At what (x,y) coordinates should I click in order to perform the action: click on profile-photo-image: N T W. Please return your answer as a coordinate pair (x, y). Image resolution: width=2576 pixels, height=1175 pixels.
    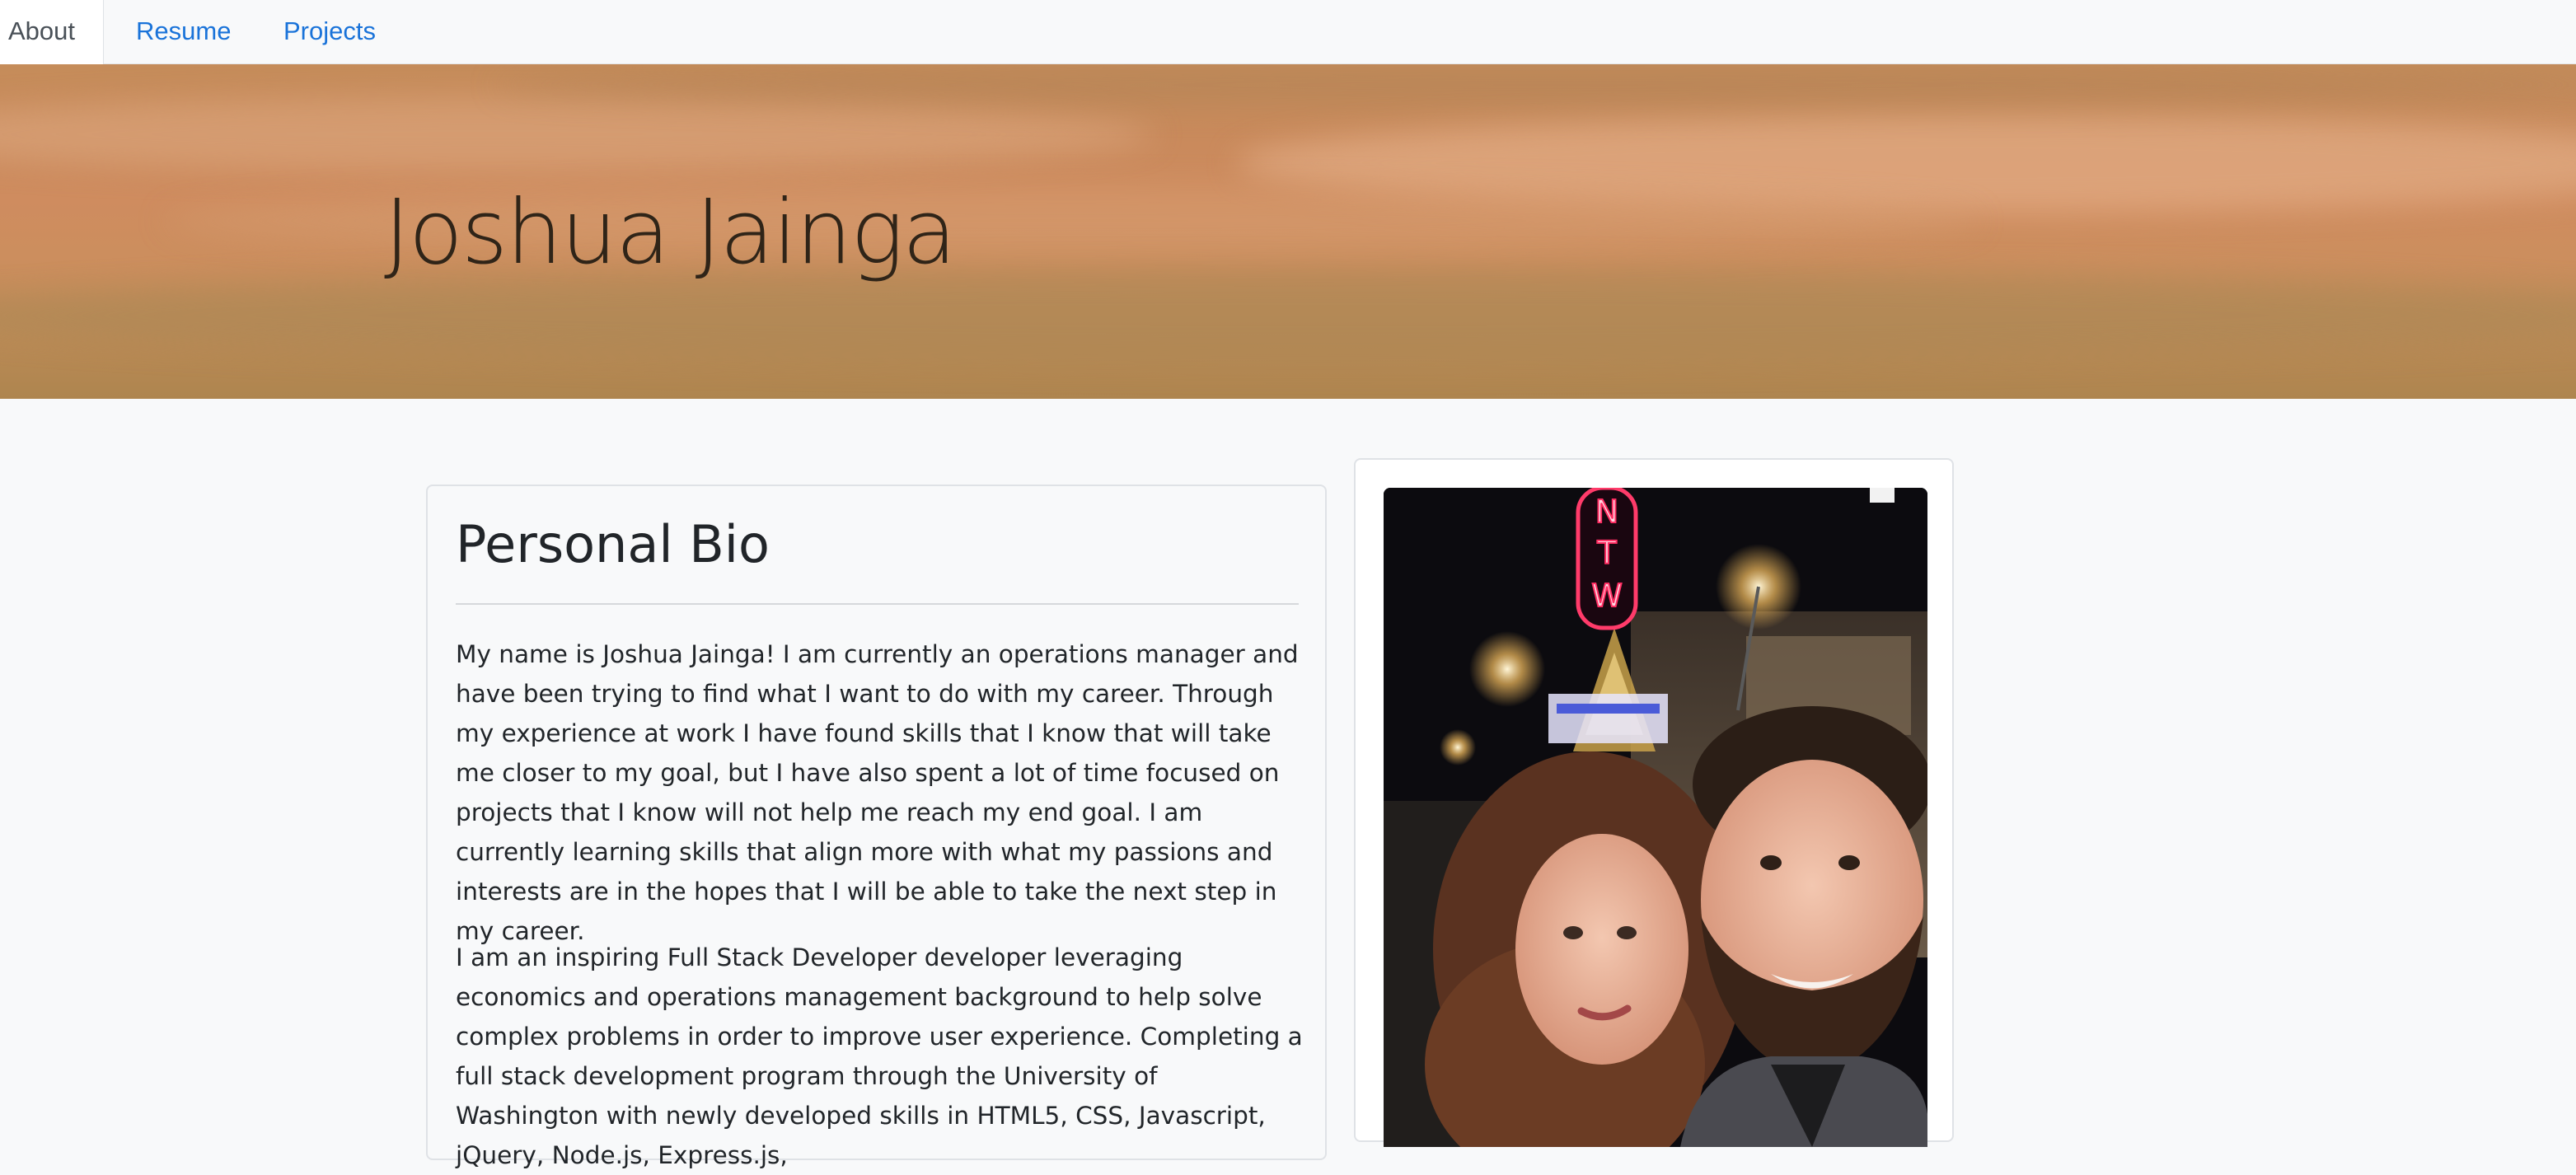
    Looking at the image, I should click on (1655, 817).